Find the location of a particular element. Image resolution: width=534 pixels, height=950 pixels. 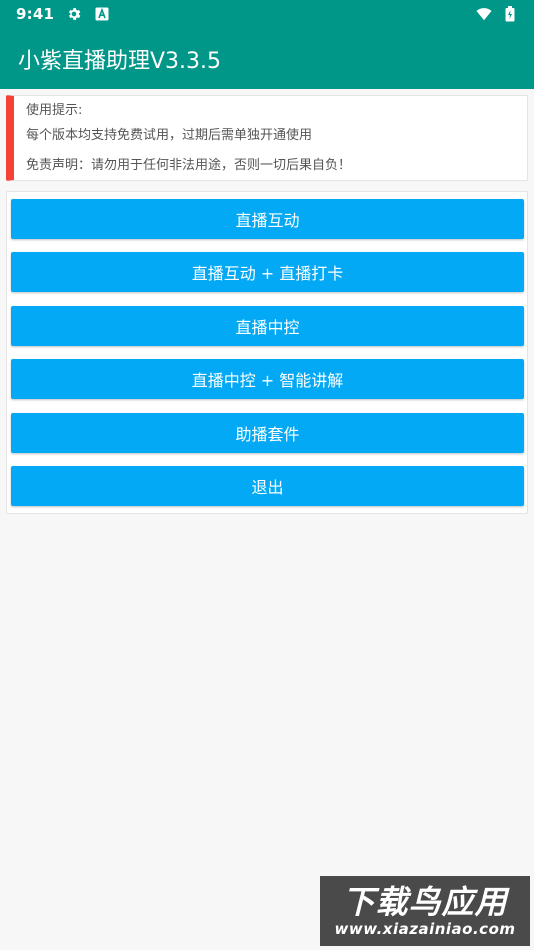

notice-description: 每个版本均支持免费试用，过期后需单独开通使用 is located at coordinates (169, 135).